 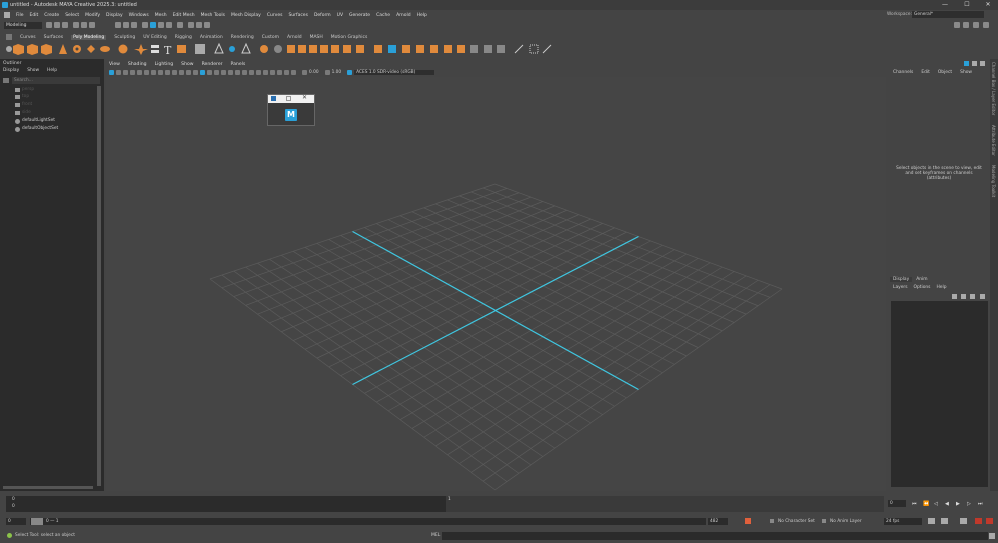 What do you see at coordinates (49, 25) in the screenshot?
I see `folder-icon` at bounding box center [49, 25].